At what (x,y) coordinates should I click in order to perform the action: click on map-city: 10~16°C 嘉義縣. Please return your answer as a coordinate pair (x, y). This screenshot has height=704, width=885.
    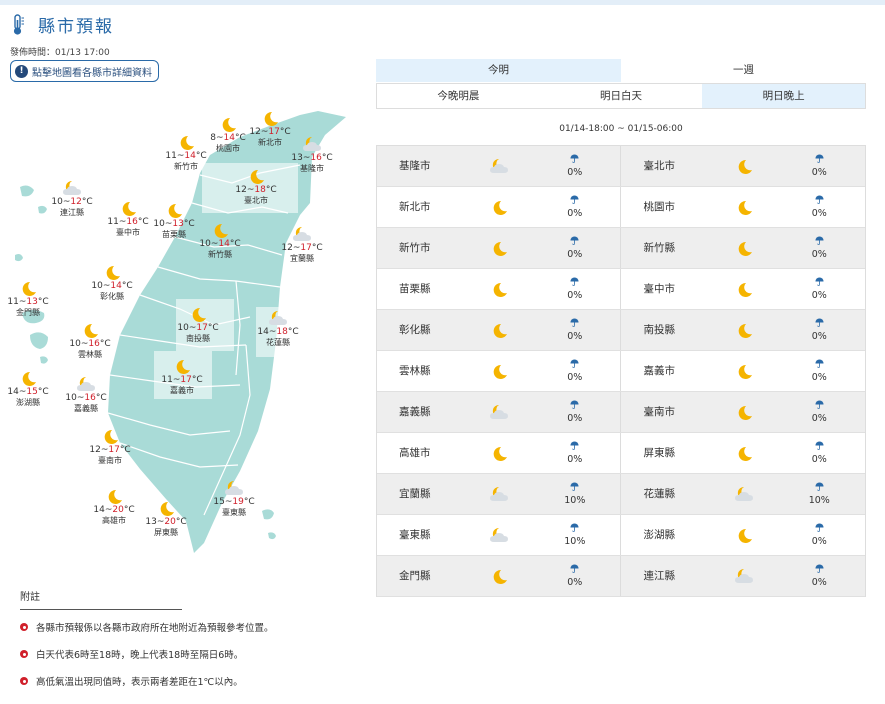
    Looking at the image, I should click on (86, 394).